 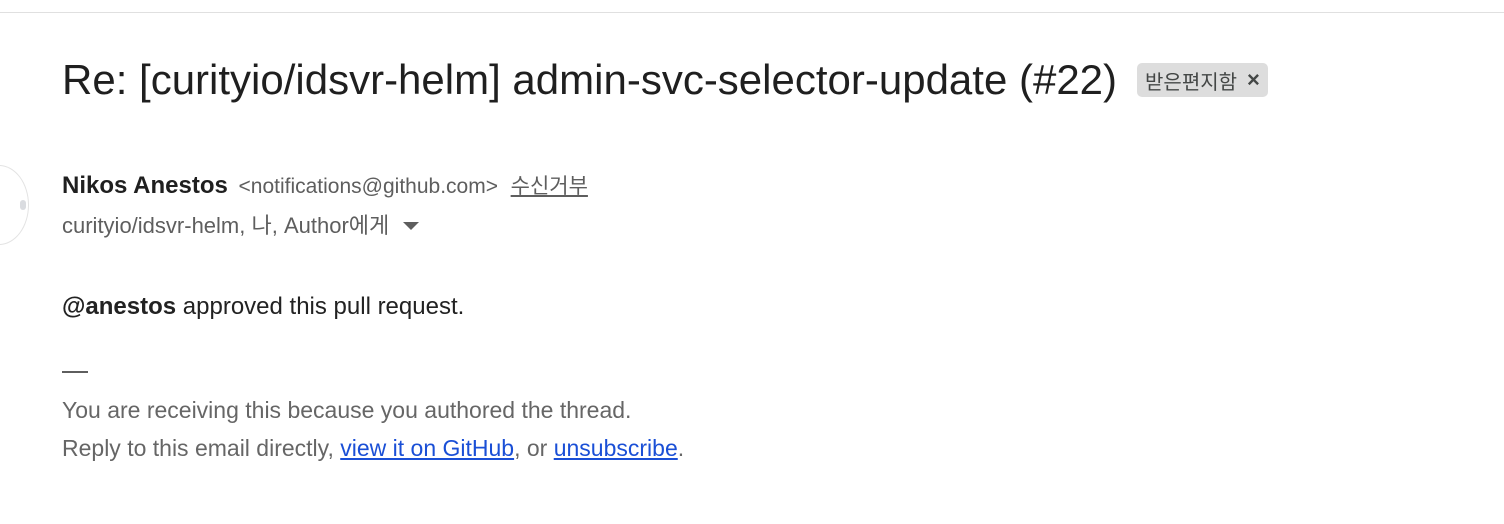 What do you see at coordinates (1253, 80) in the screenshot?
I see `close-icon: ×` at bounding box center [1253, 80].